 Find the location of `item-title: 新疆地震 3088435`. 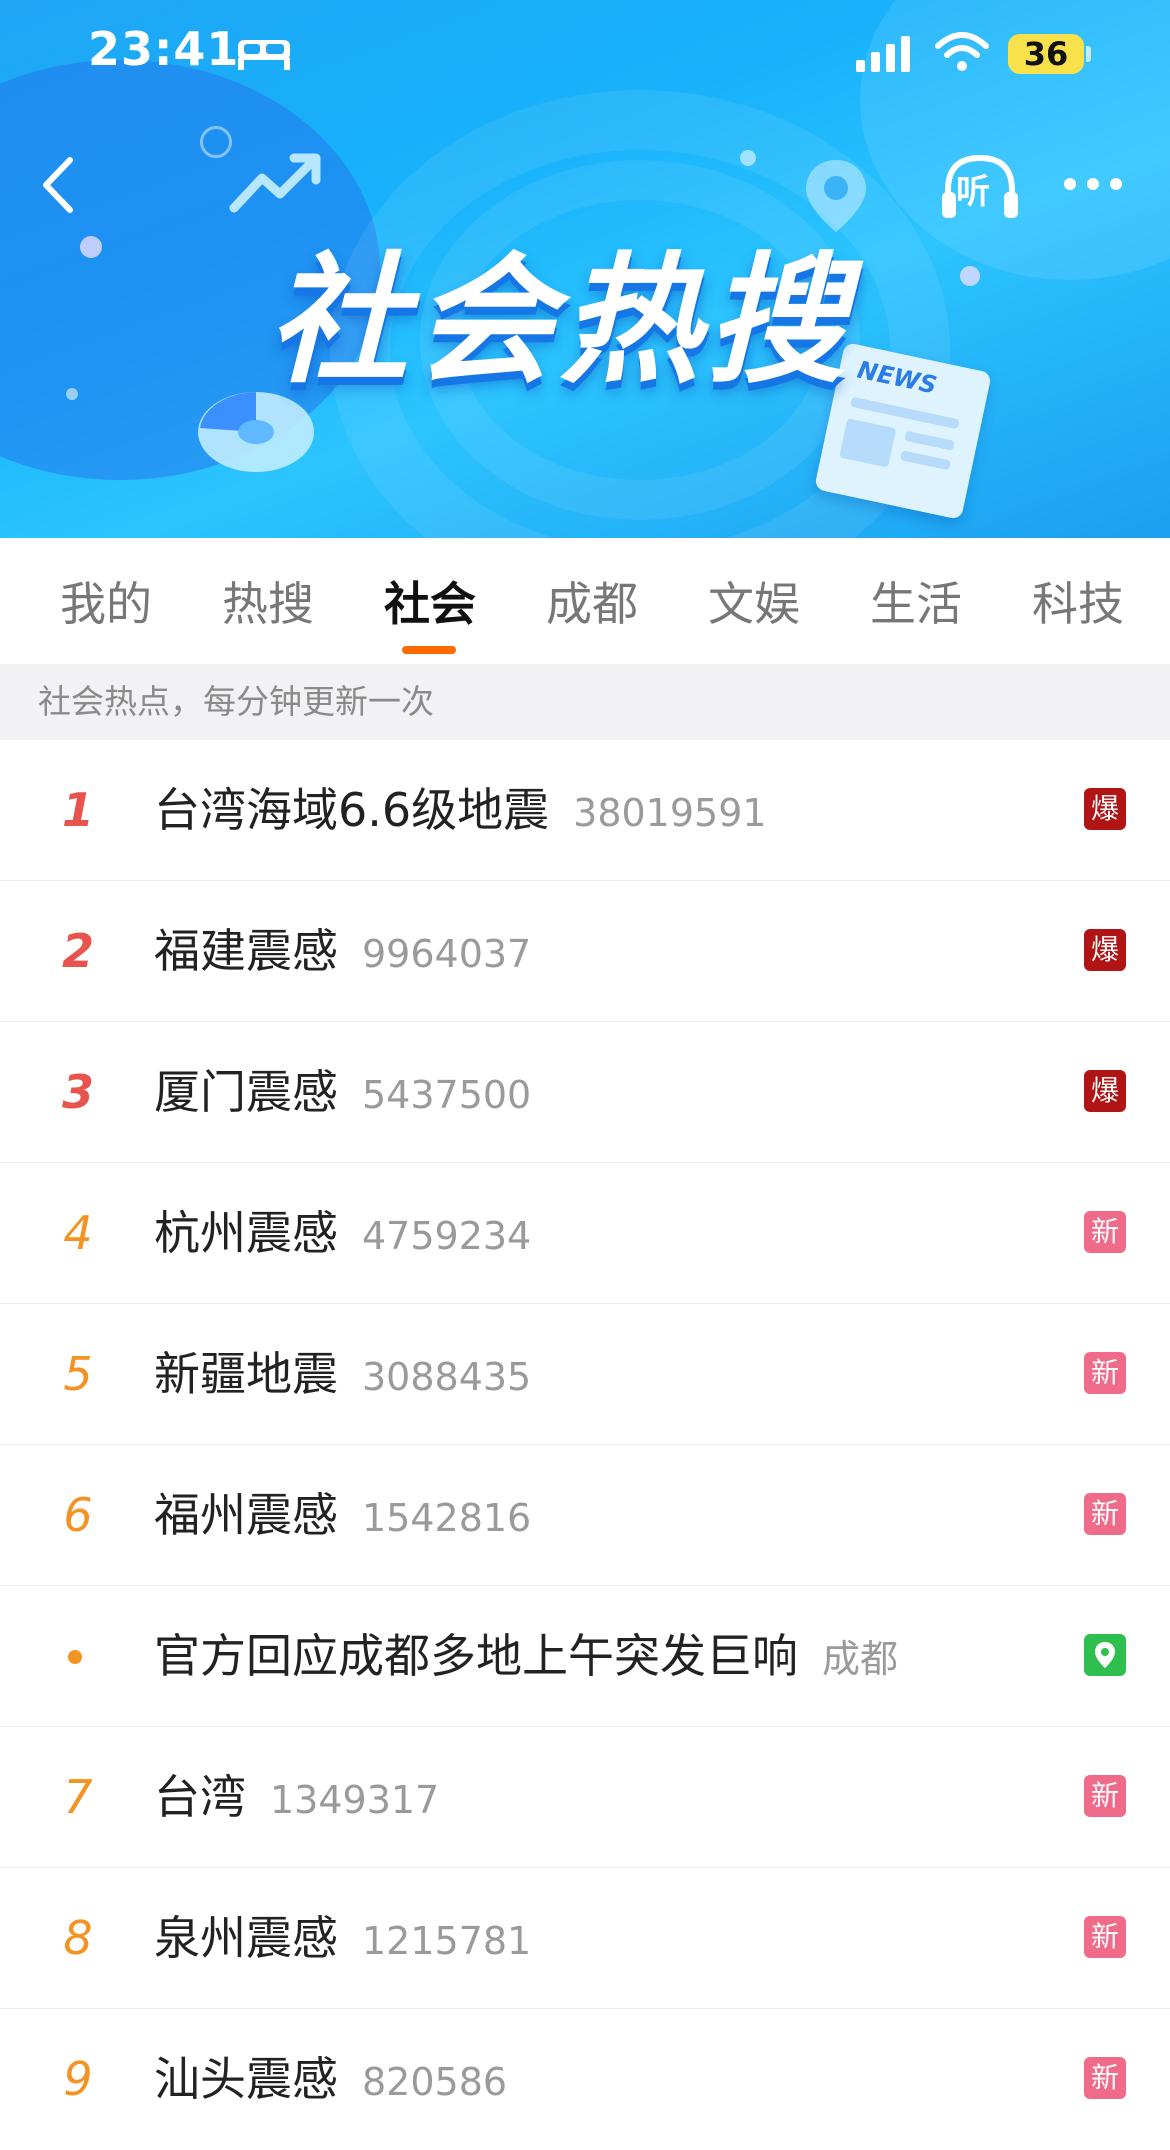

item-title: 新疆地震 3088435 is located at coordinates (342, 1375).